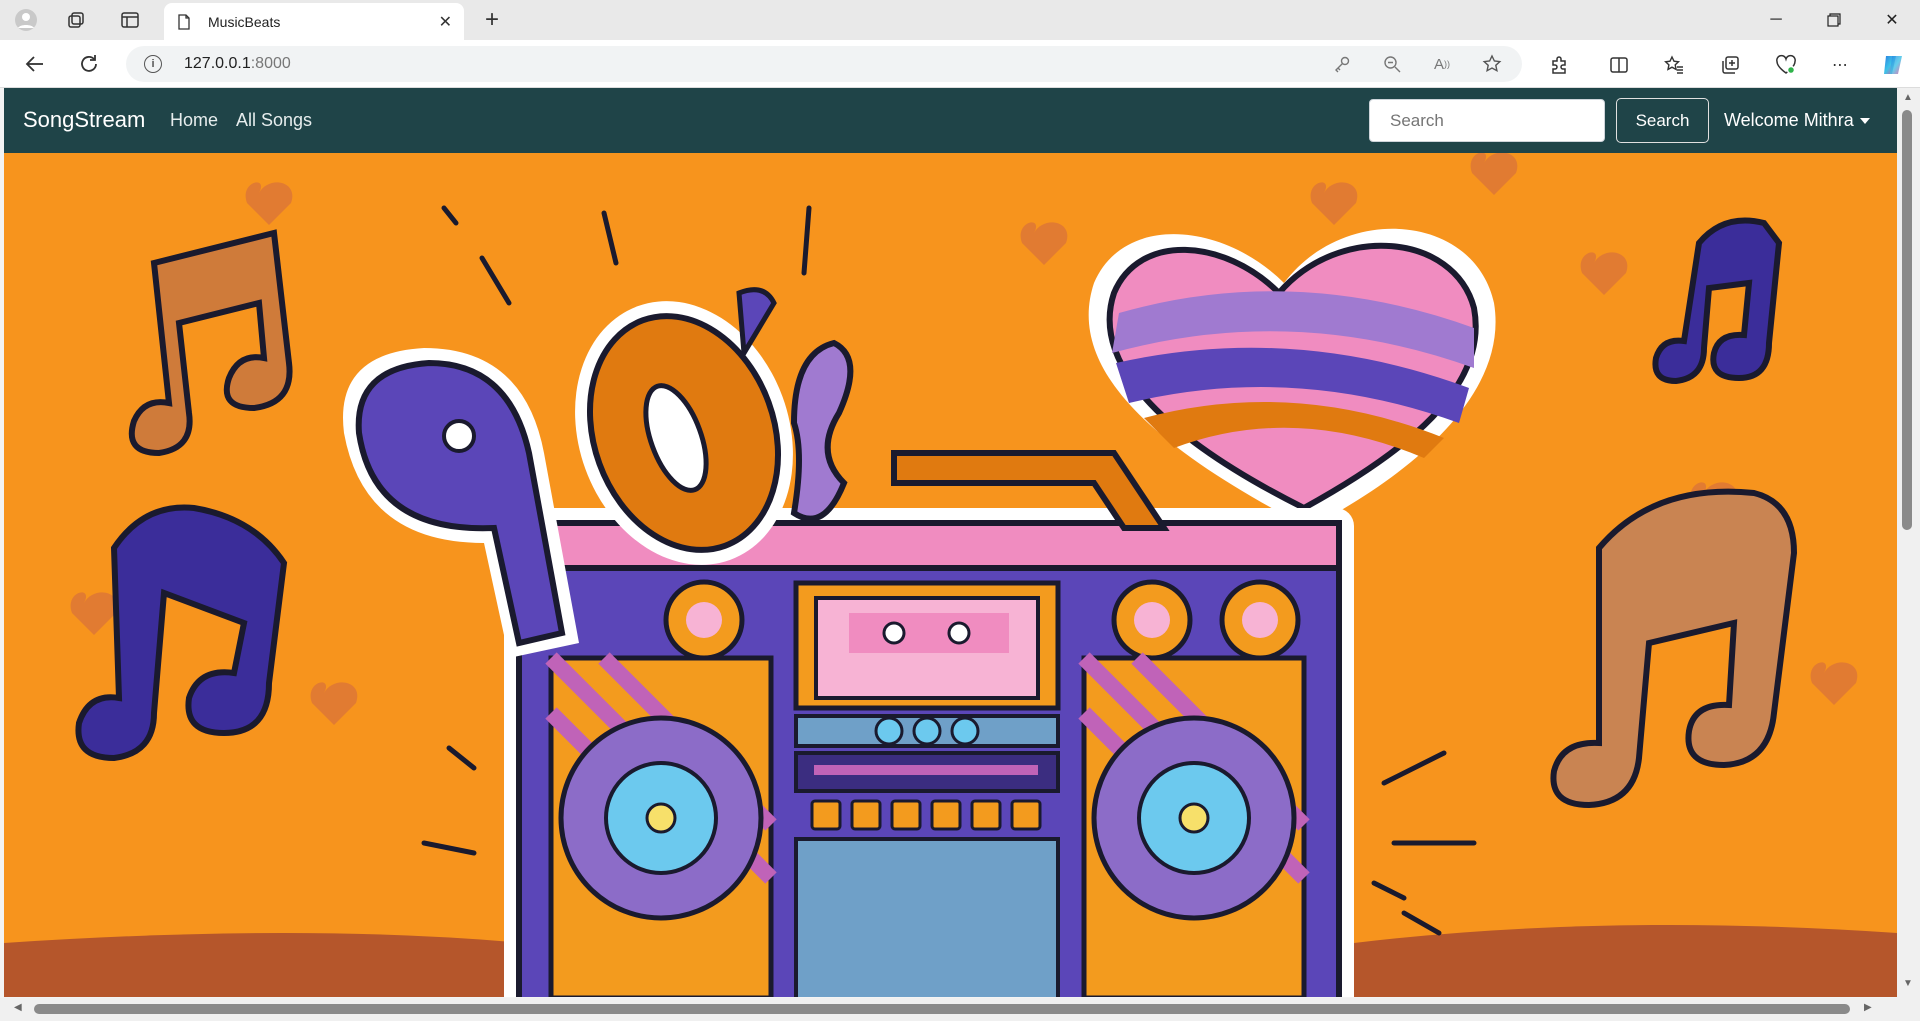 The width and height of the screenshot is (1920, 1021). Describe the element at coordinates (84, 120) in the screenshot. I see `site-brand: SongStream` at that location.